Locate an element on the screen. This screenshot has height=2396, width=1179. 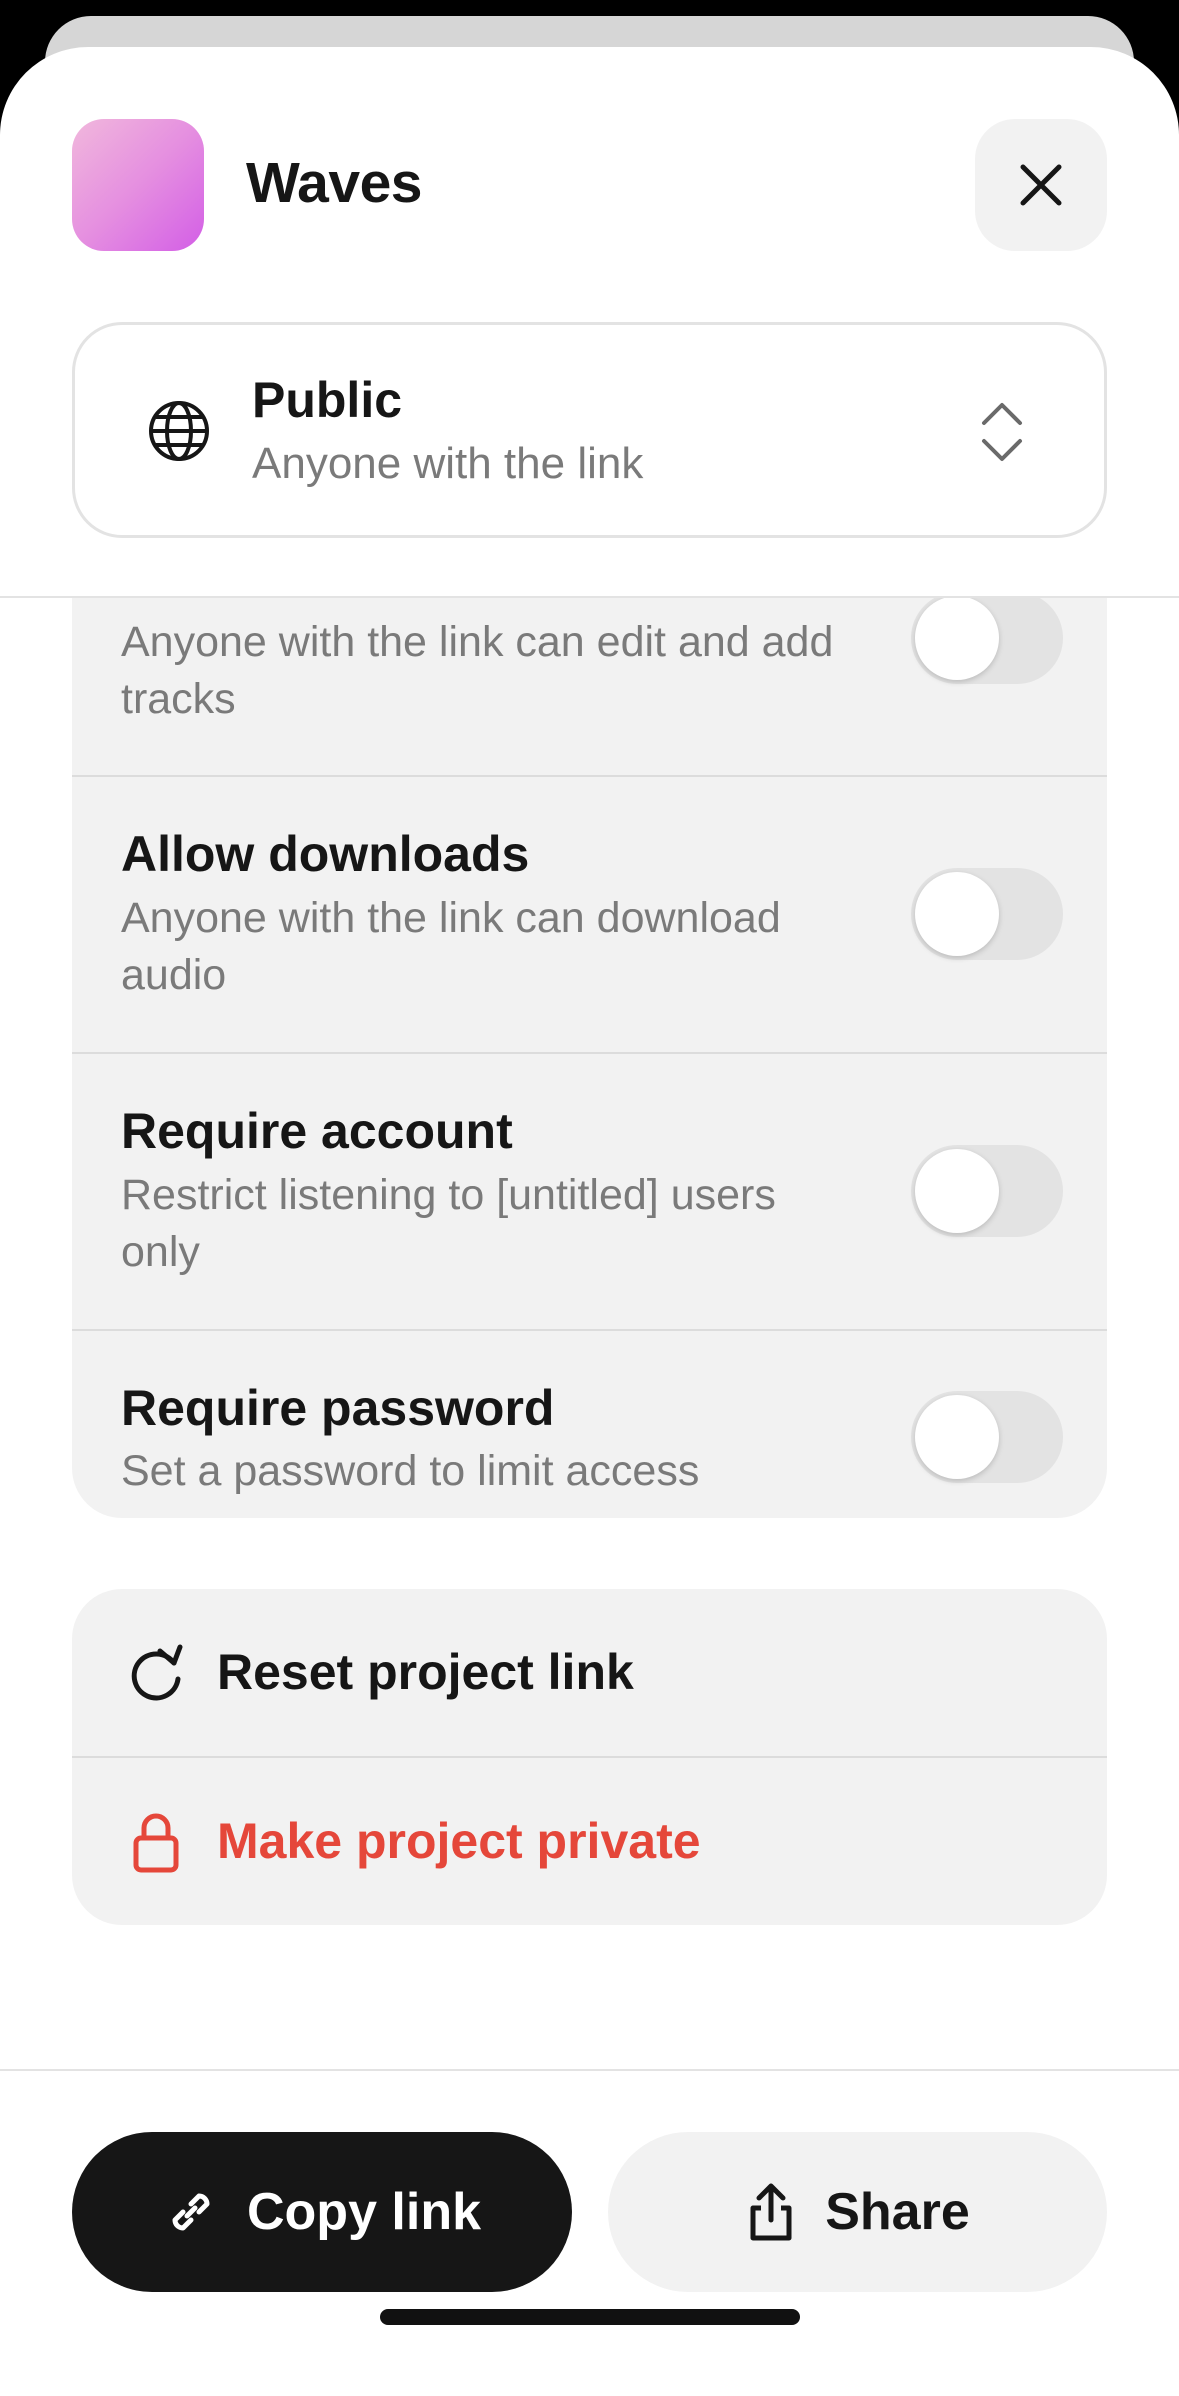
close-button is located at coordinates (1041, 185).